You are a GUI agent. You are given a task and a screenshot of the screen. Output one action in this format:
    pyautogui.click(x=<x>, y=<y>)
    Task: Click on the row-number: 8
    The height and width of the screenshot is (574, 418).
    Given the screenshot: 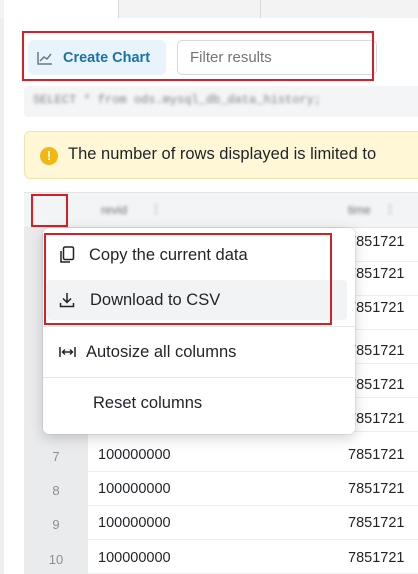 What is the action you would take?
    pyautogui.click(x=56, y=490)
    